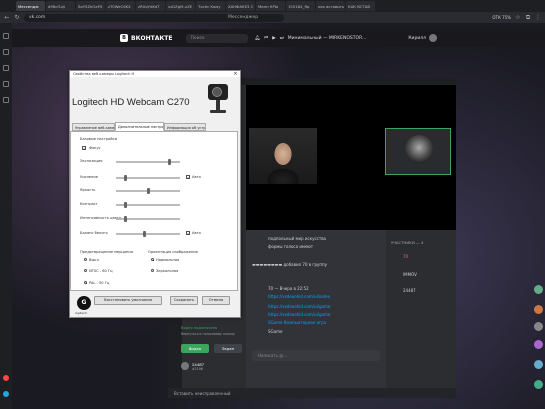  I want to click on exposure-slider, so click(148, 162).